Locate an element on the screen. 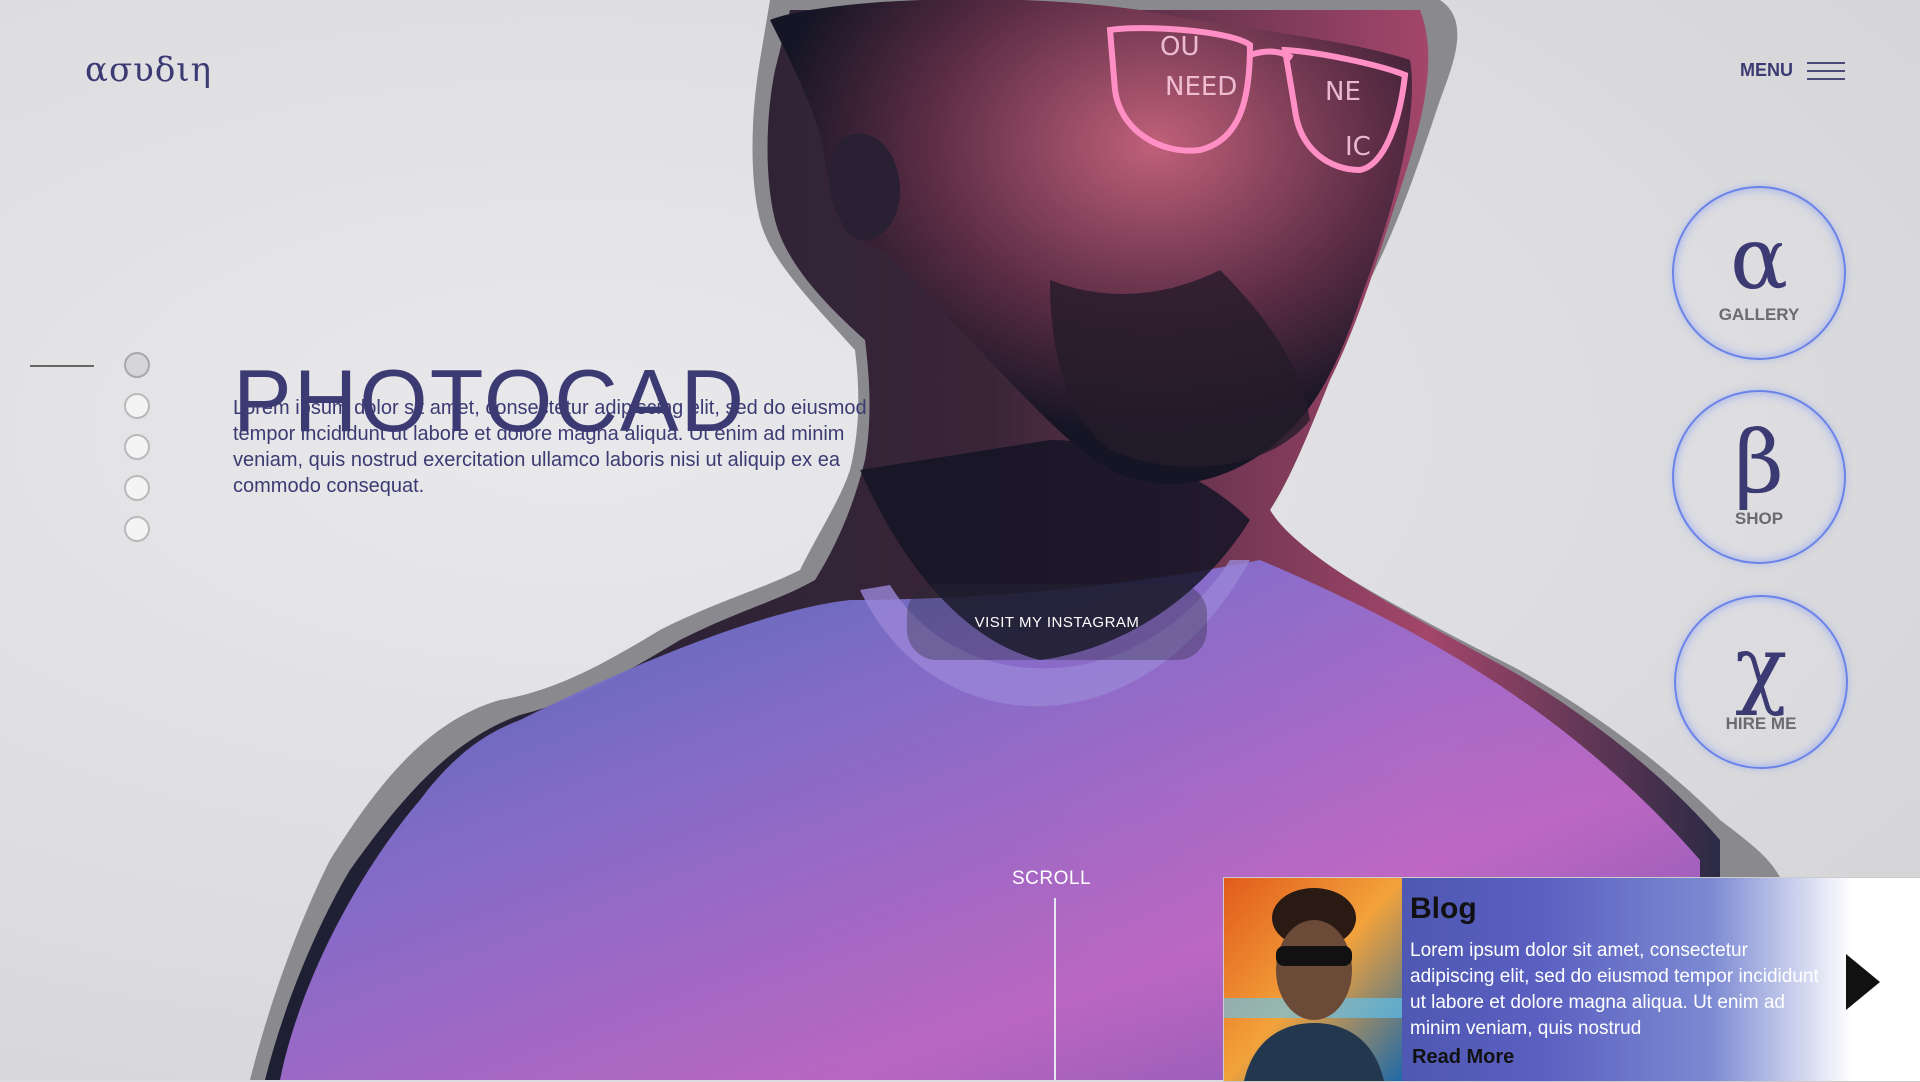 Image resolution: width=1920 pixels, height=1082 pixels. blog-thumbnail-image is located at coordinates (1313, 979).